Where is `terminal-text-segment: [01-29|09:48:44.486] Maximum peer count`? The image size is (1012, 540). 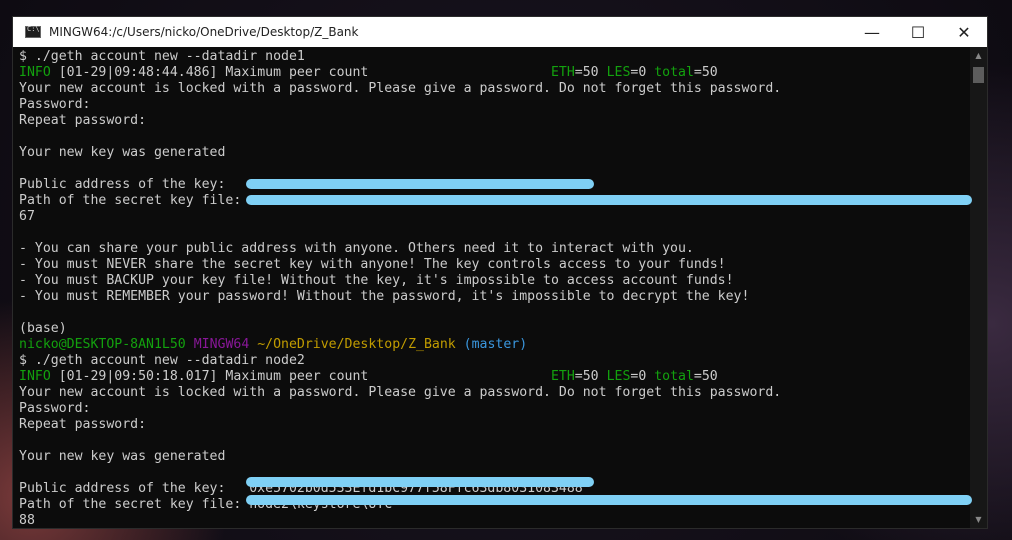 terminal-text-segment: [01-29|09:48:44.486] Maximum peer count is located at coordinates (300, 72).